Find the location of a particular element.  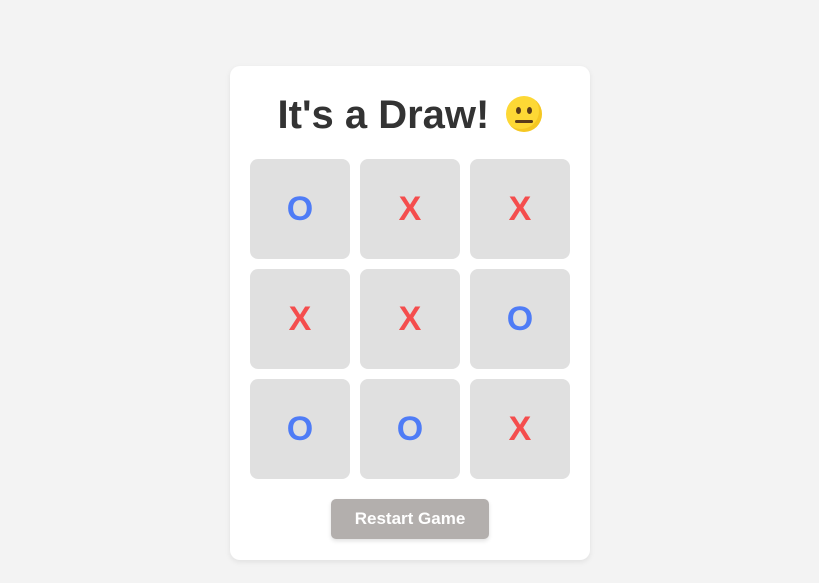

status-text: It's a Draw! is located at coordinates (383, 115).